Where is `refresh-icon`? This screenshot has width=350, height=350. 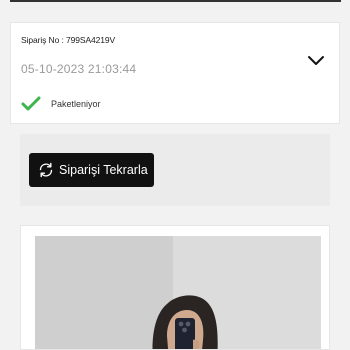 refresh-icon is located at coordinates (46, 170).